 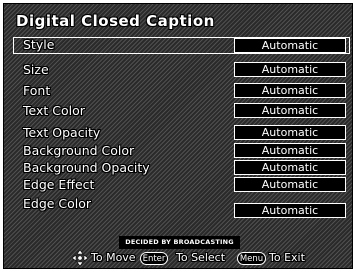 I want to click on setting-label: Size, so click(x=36, y=69).